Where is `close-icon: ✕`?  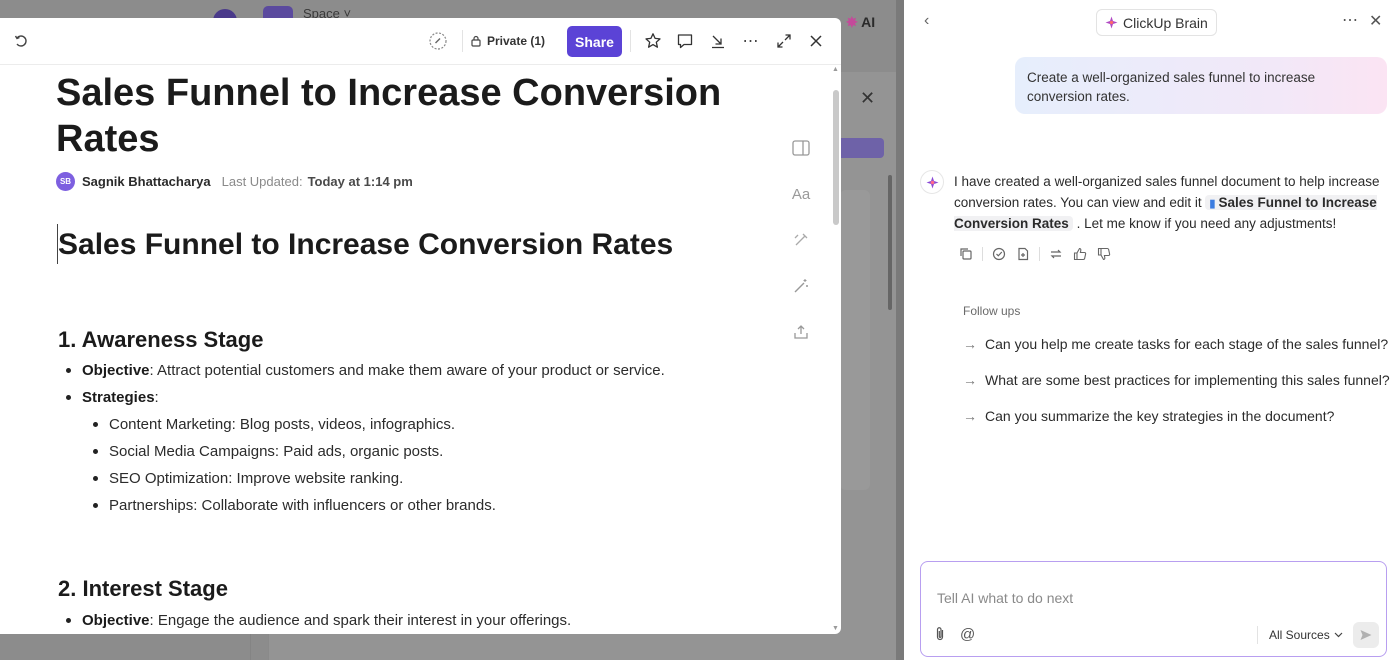 close-icon: ✕ is located at coordinates (1375, 21).